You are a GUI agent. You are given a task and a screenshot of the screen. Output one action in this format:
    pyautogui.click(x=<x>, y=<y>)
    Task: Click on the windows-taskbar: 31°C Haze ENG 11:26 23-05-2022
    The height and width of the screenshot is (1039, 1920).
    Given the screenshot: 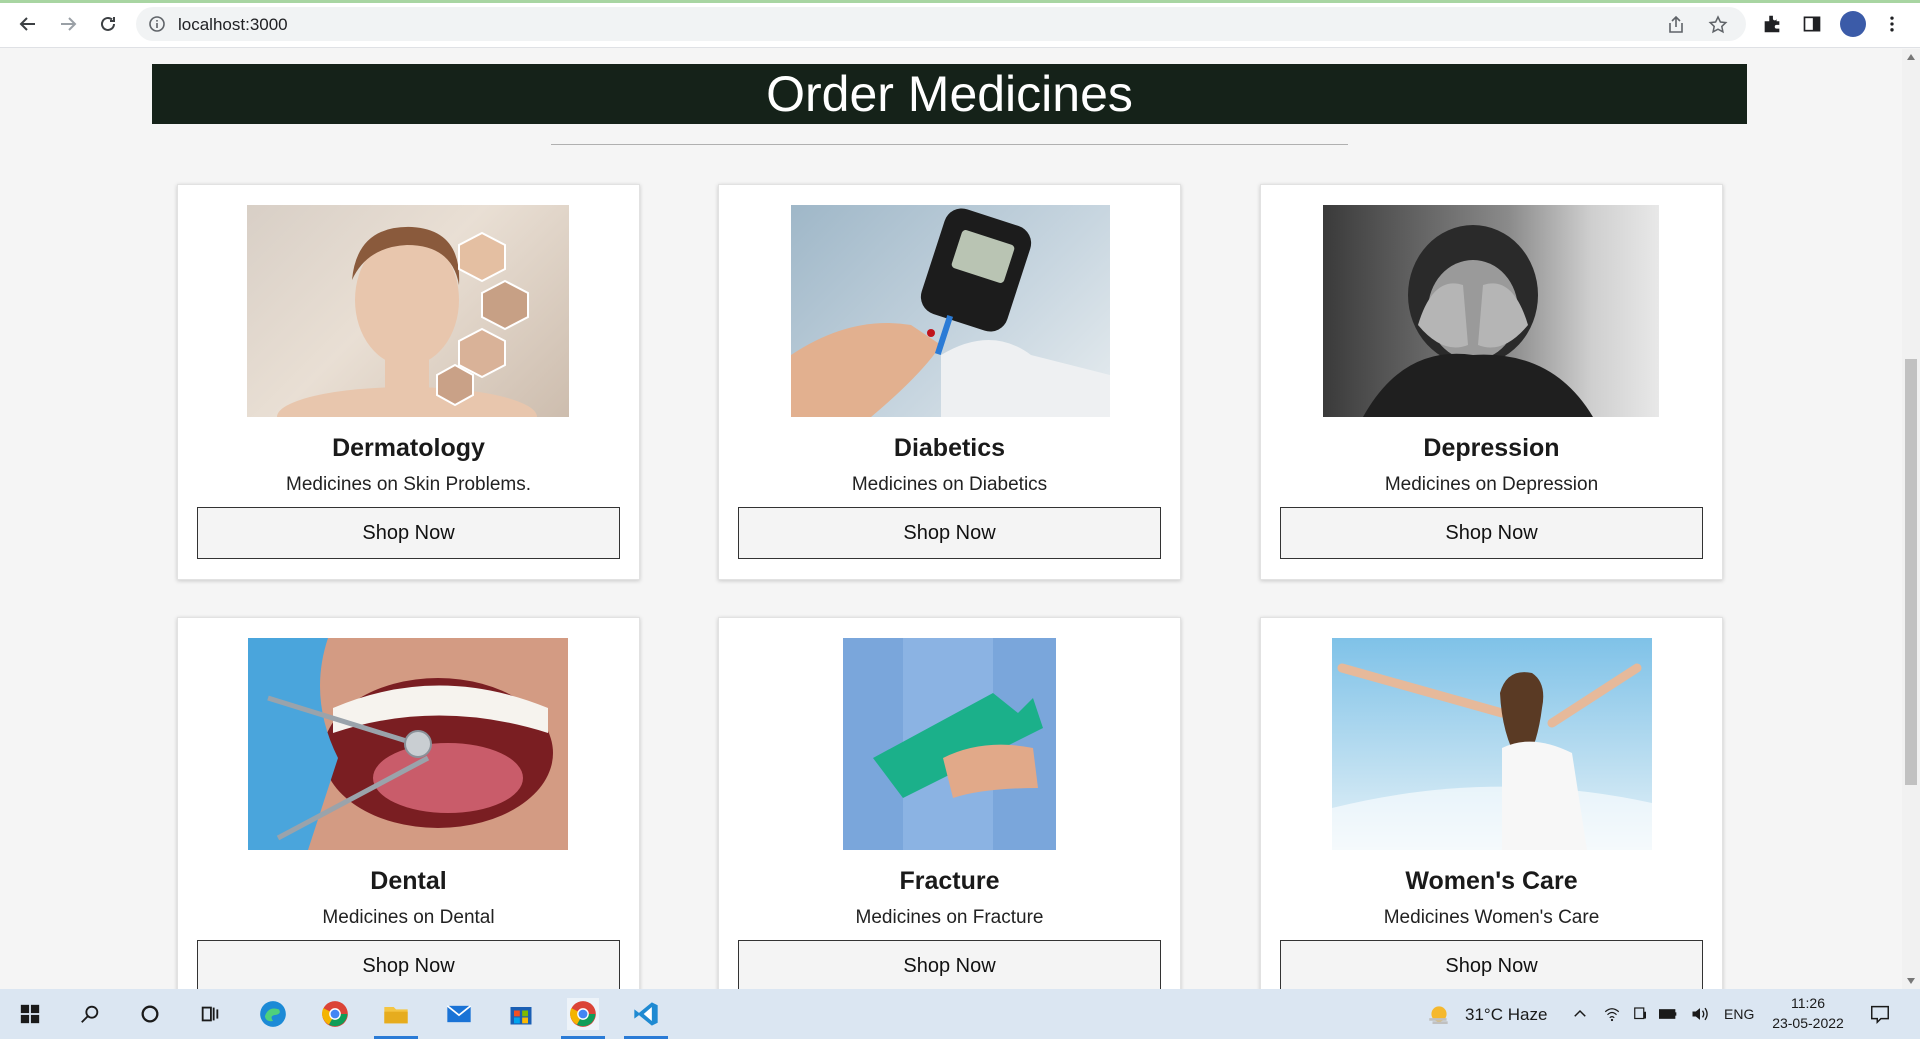 What is the action you would take?
    pyautogui.click(x=960, y=1014)
    